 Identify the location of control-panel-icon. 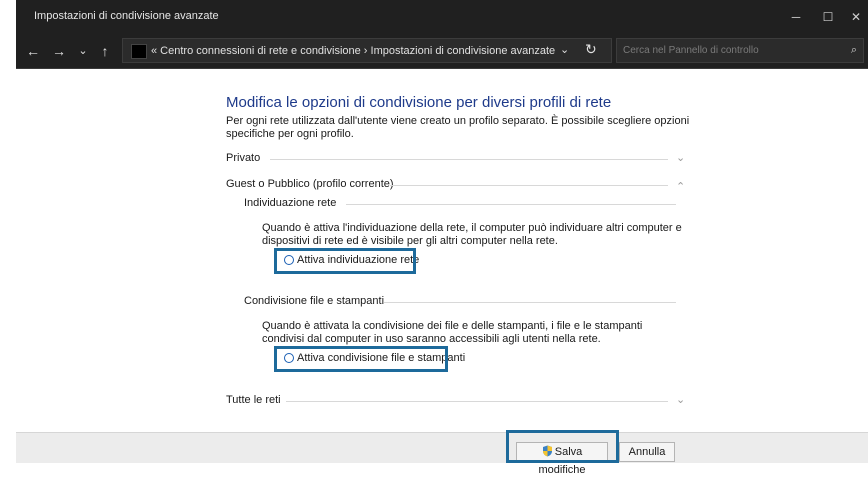
(139, 51).